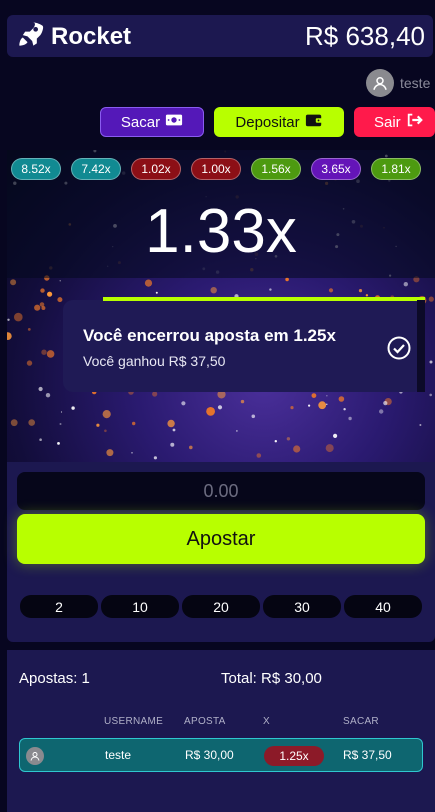  I want to click on withdraw-button: Sacar, so click(152, 122).